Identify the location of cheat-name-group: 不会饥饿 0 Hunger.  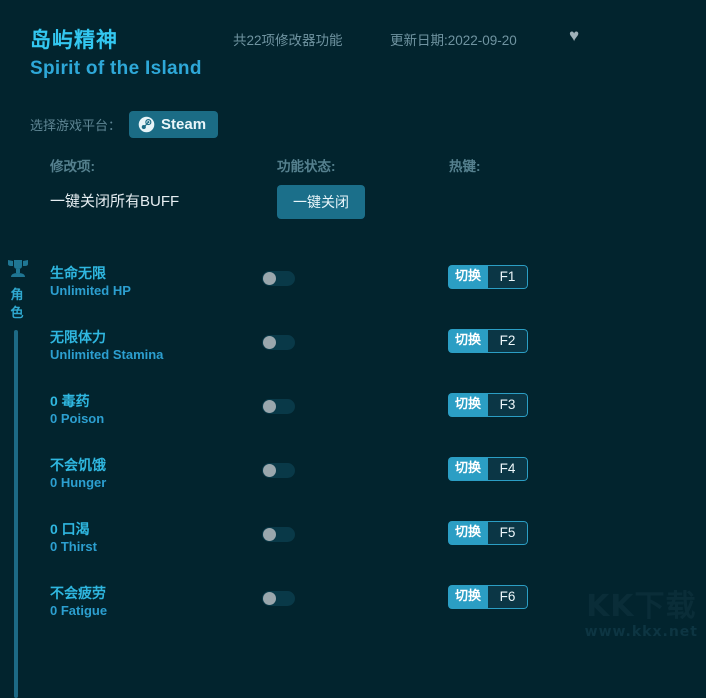
(78, 474).